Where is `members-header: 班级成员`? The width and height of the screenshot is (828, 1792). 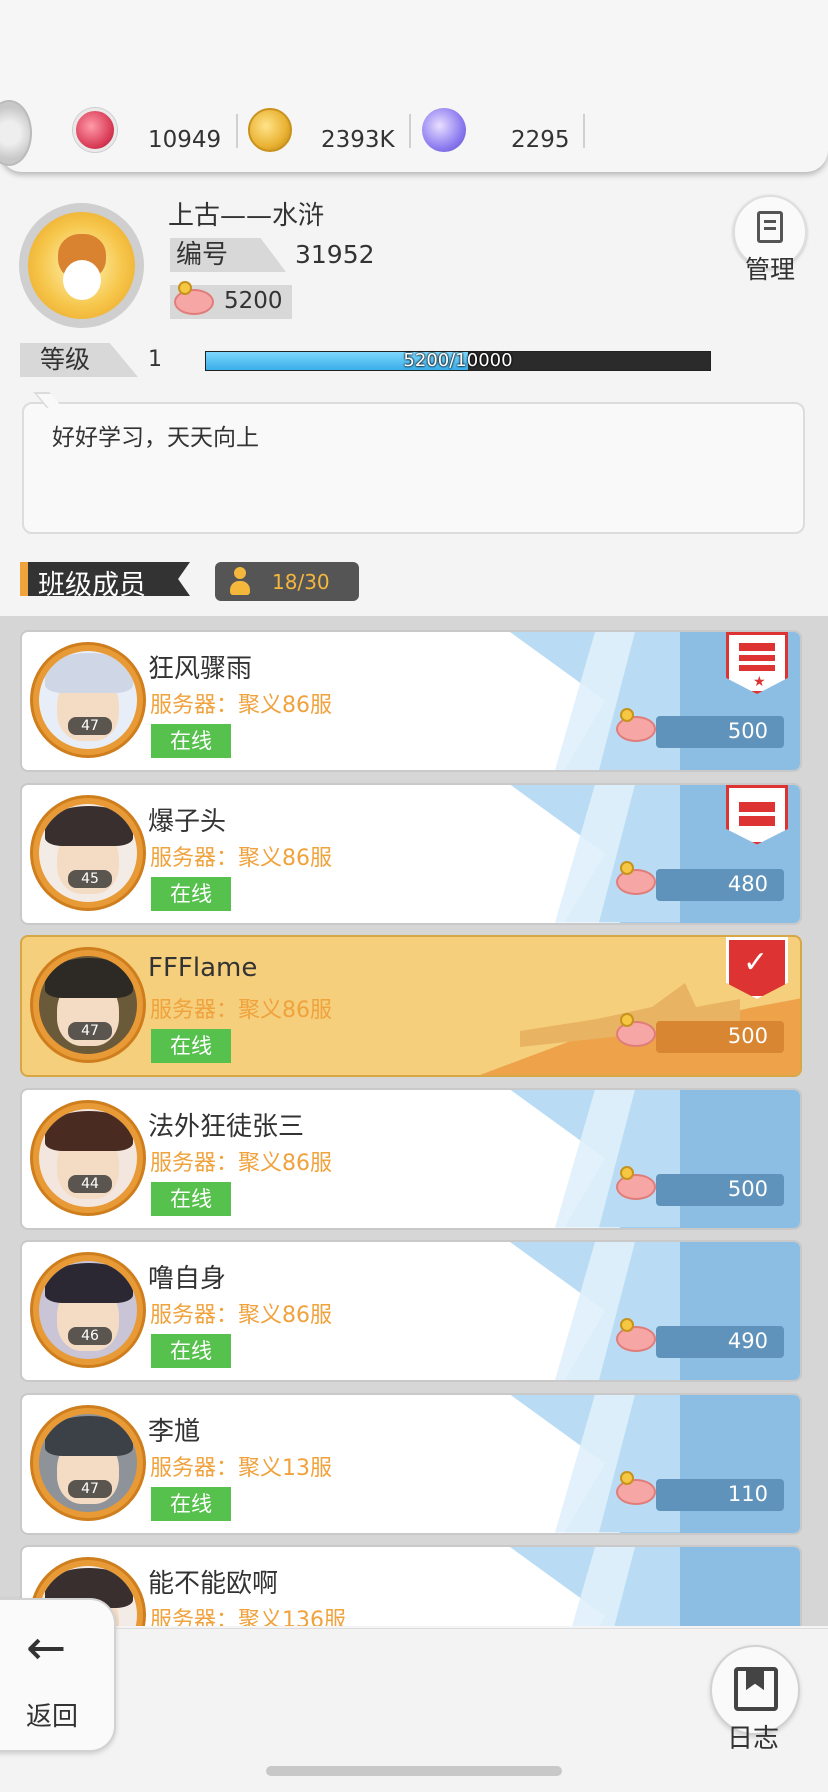 members-header: 班级成员 is located at coordinates (105, 579).